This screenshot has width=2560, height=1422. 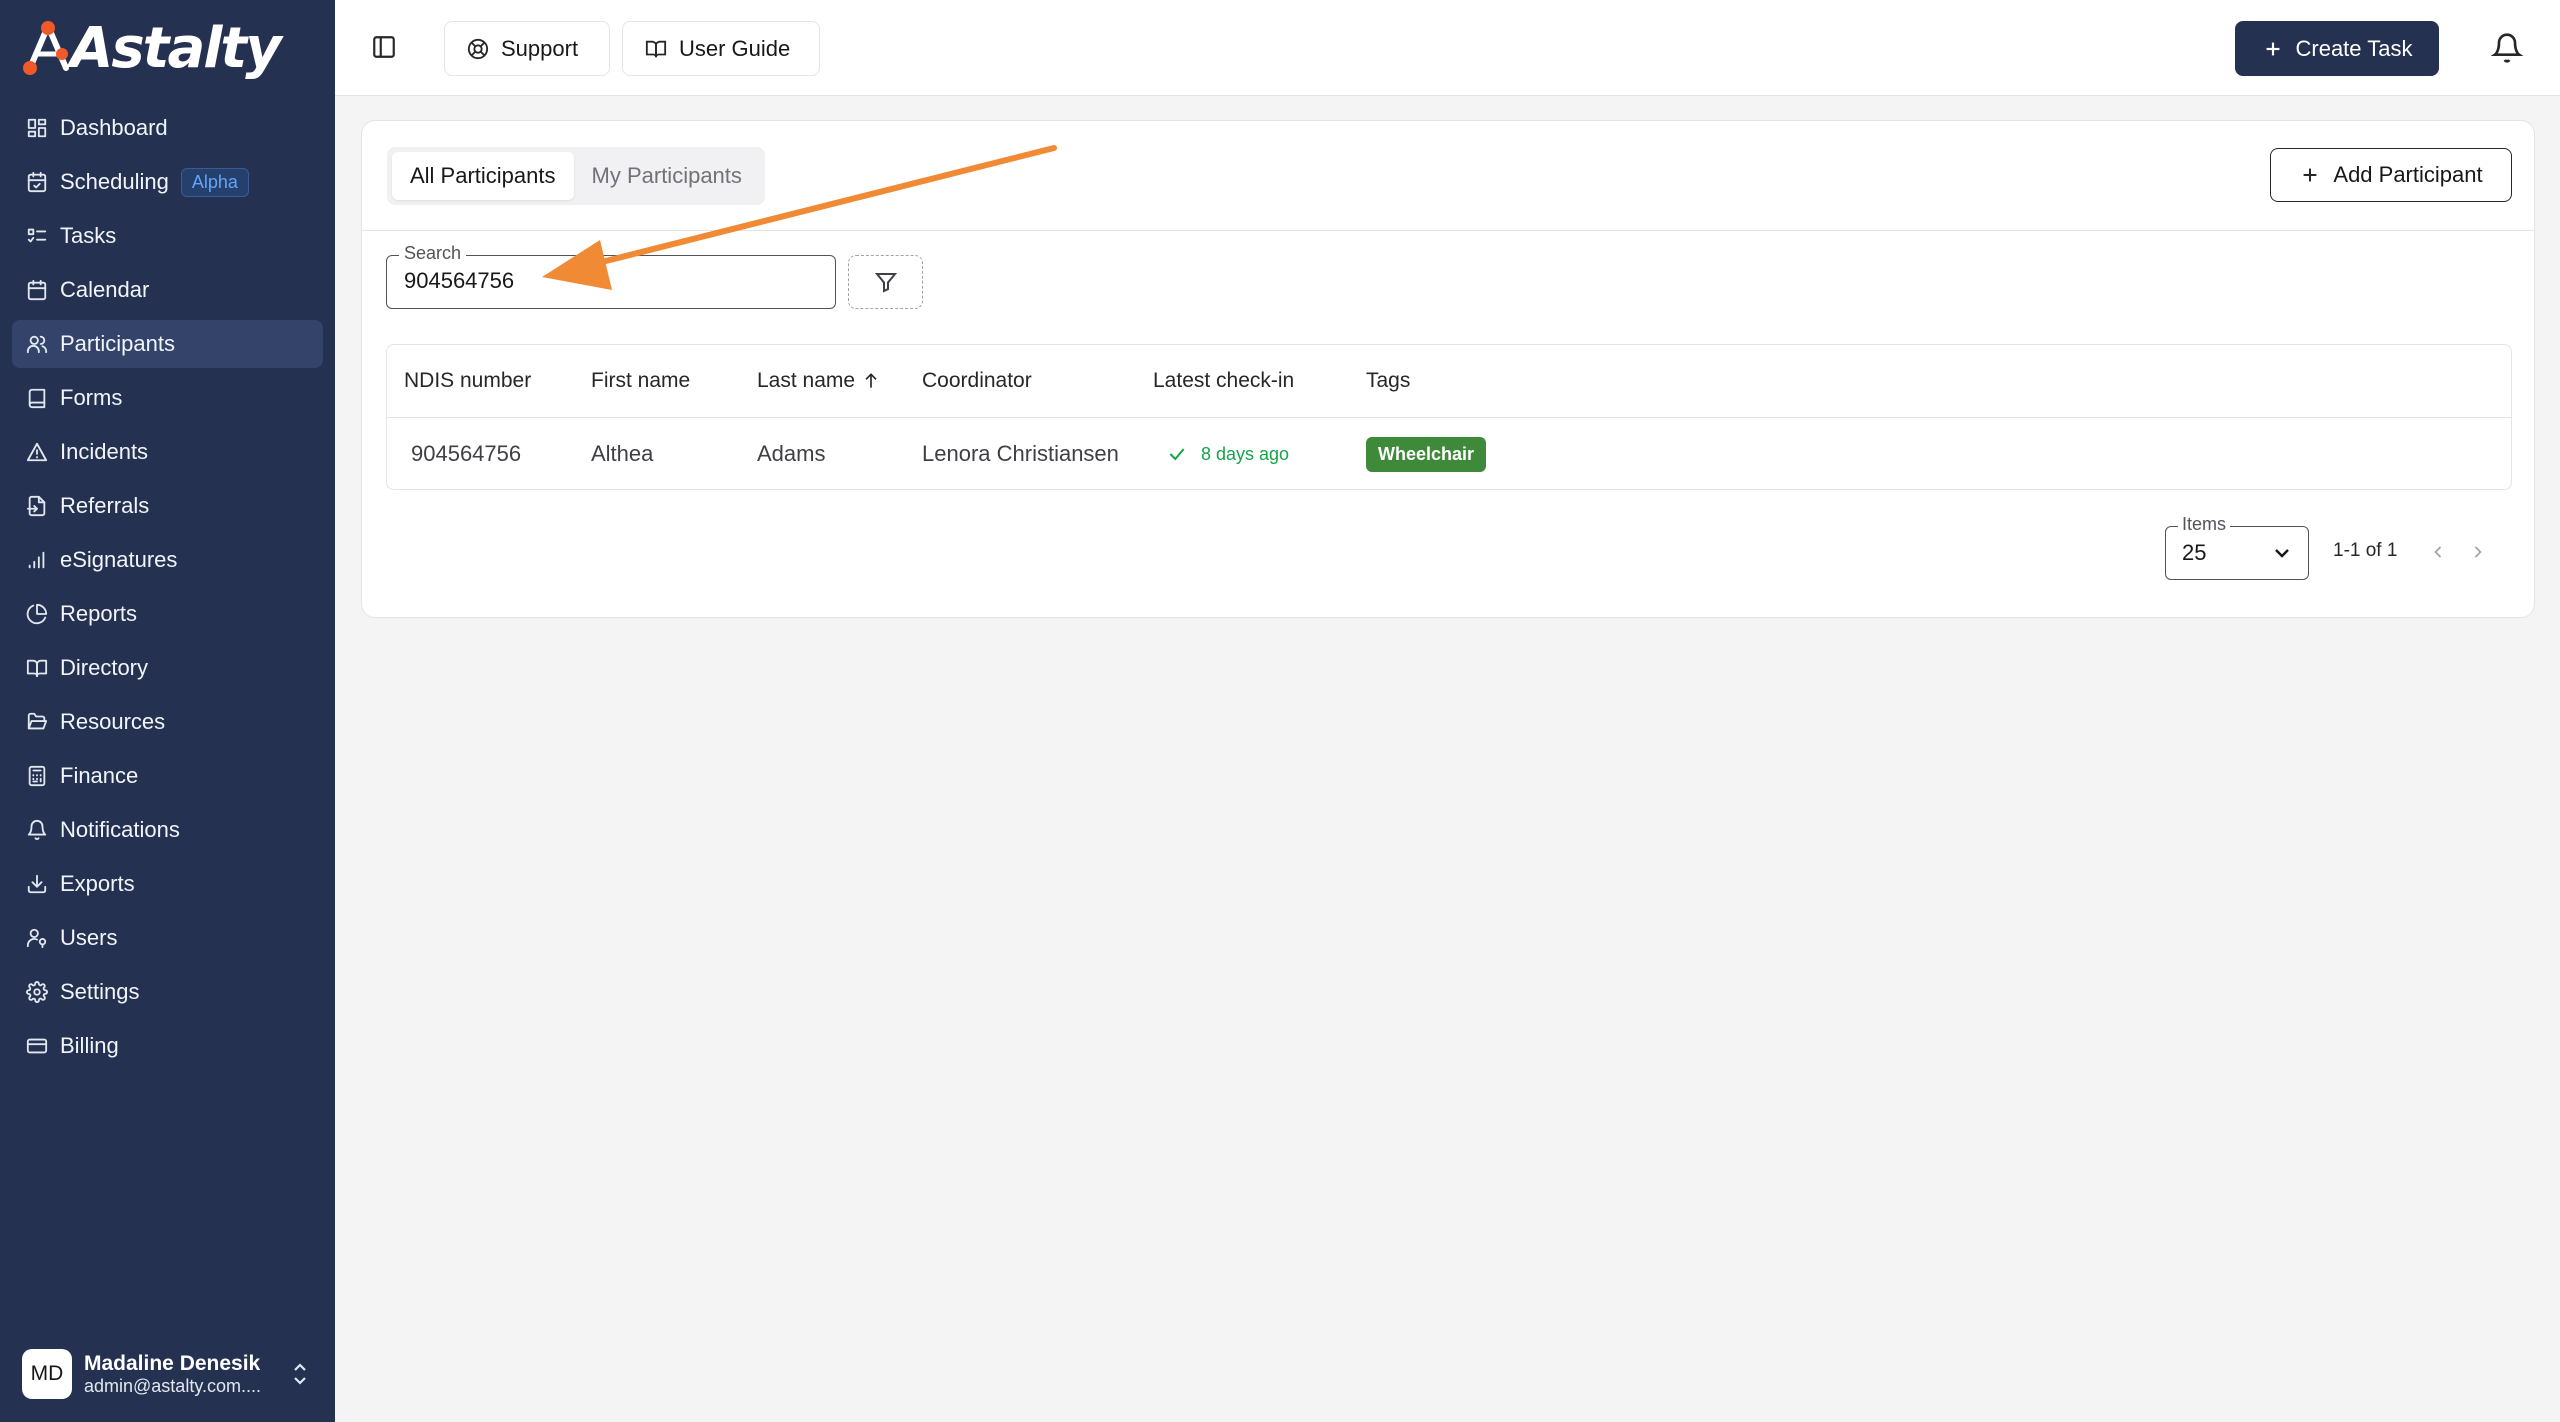 I want to click on lifebuoy-icon, so click(x=478, y=48).